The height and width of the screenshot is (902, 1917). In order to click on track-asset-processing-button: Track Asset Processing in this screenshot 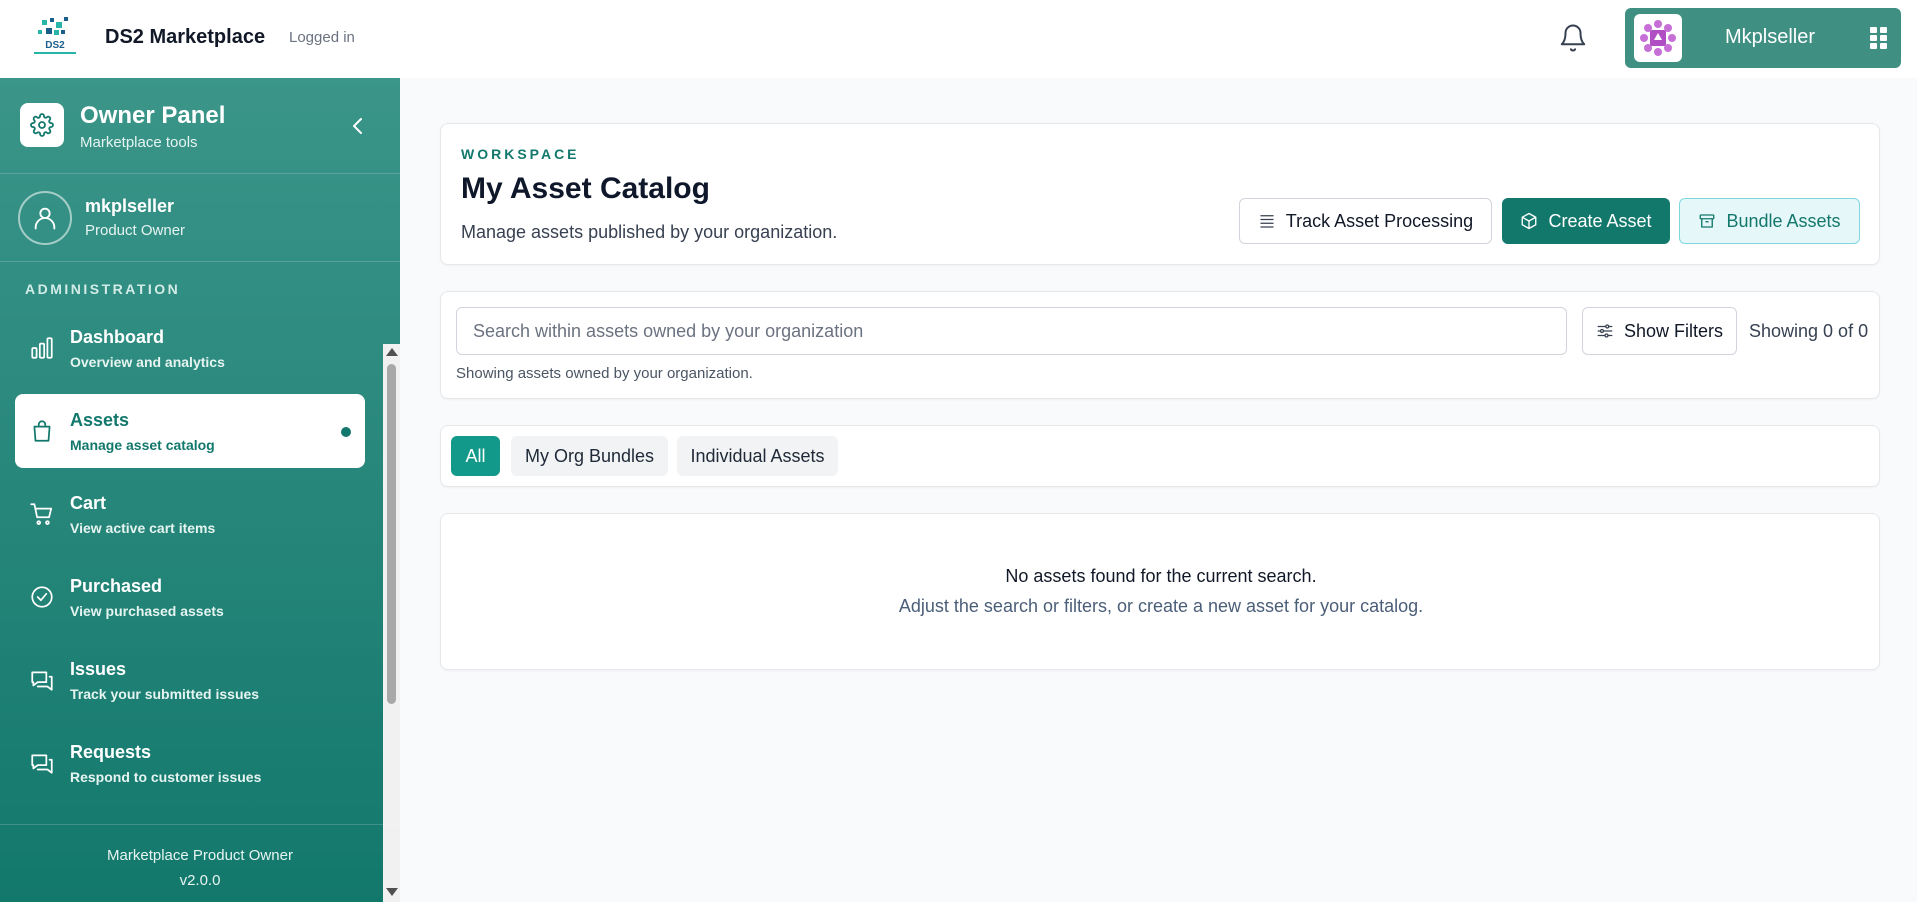, I will do `click(1365, 221)`.